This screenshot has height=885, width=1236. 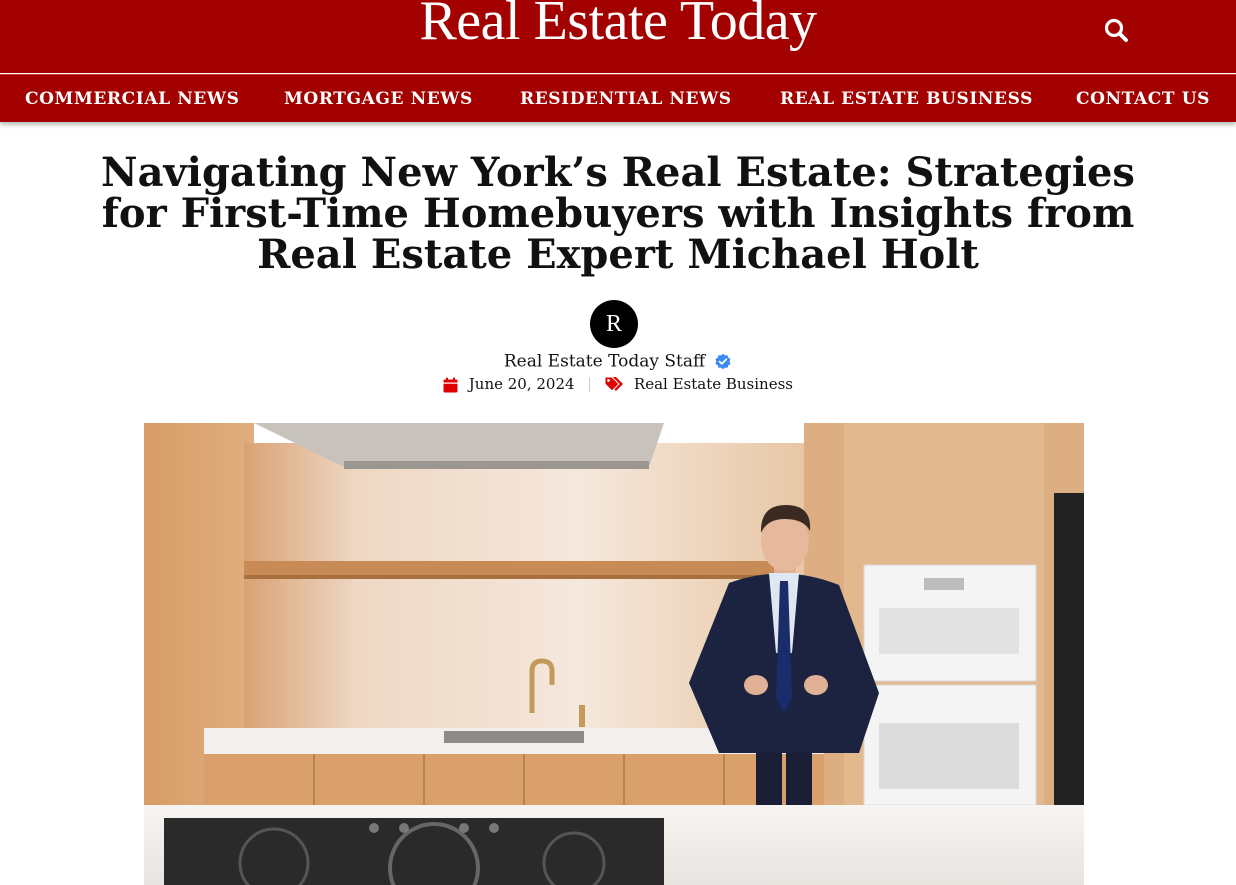 I want to click on tags-icon, so click(x=617, y=384).